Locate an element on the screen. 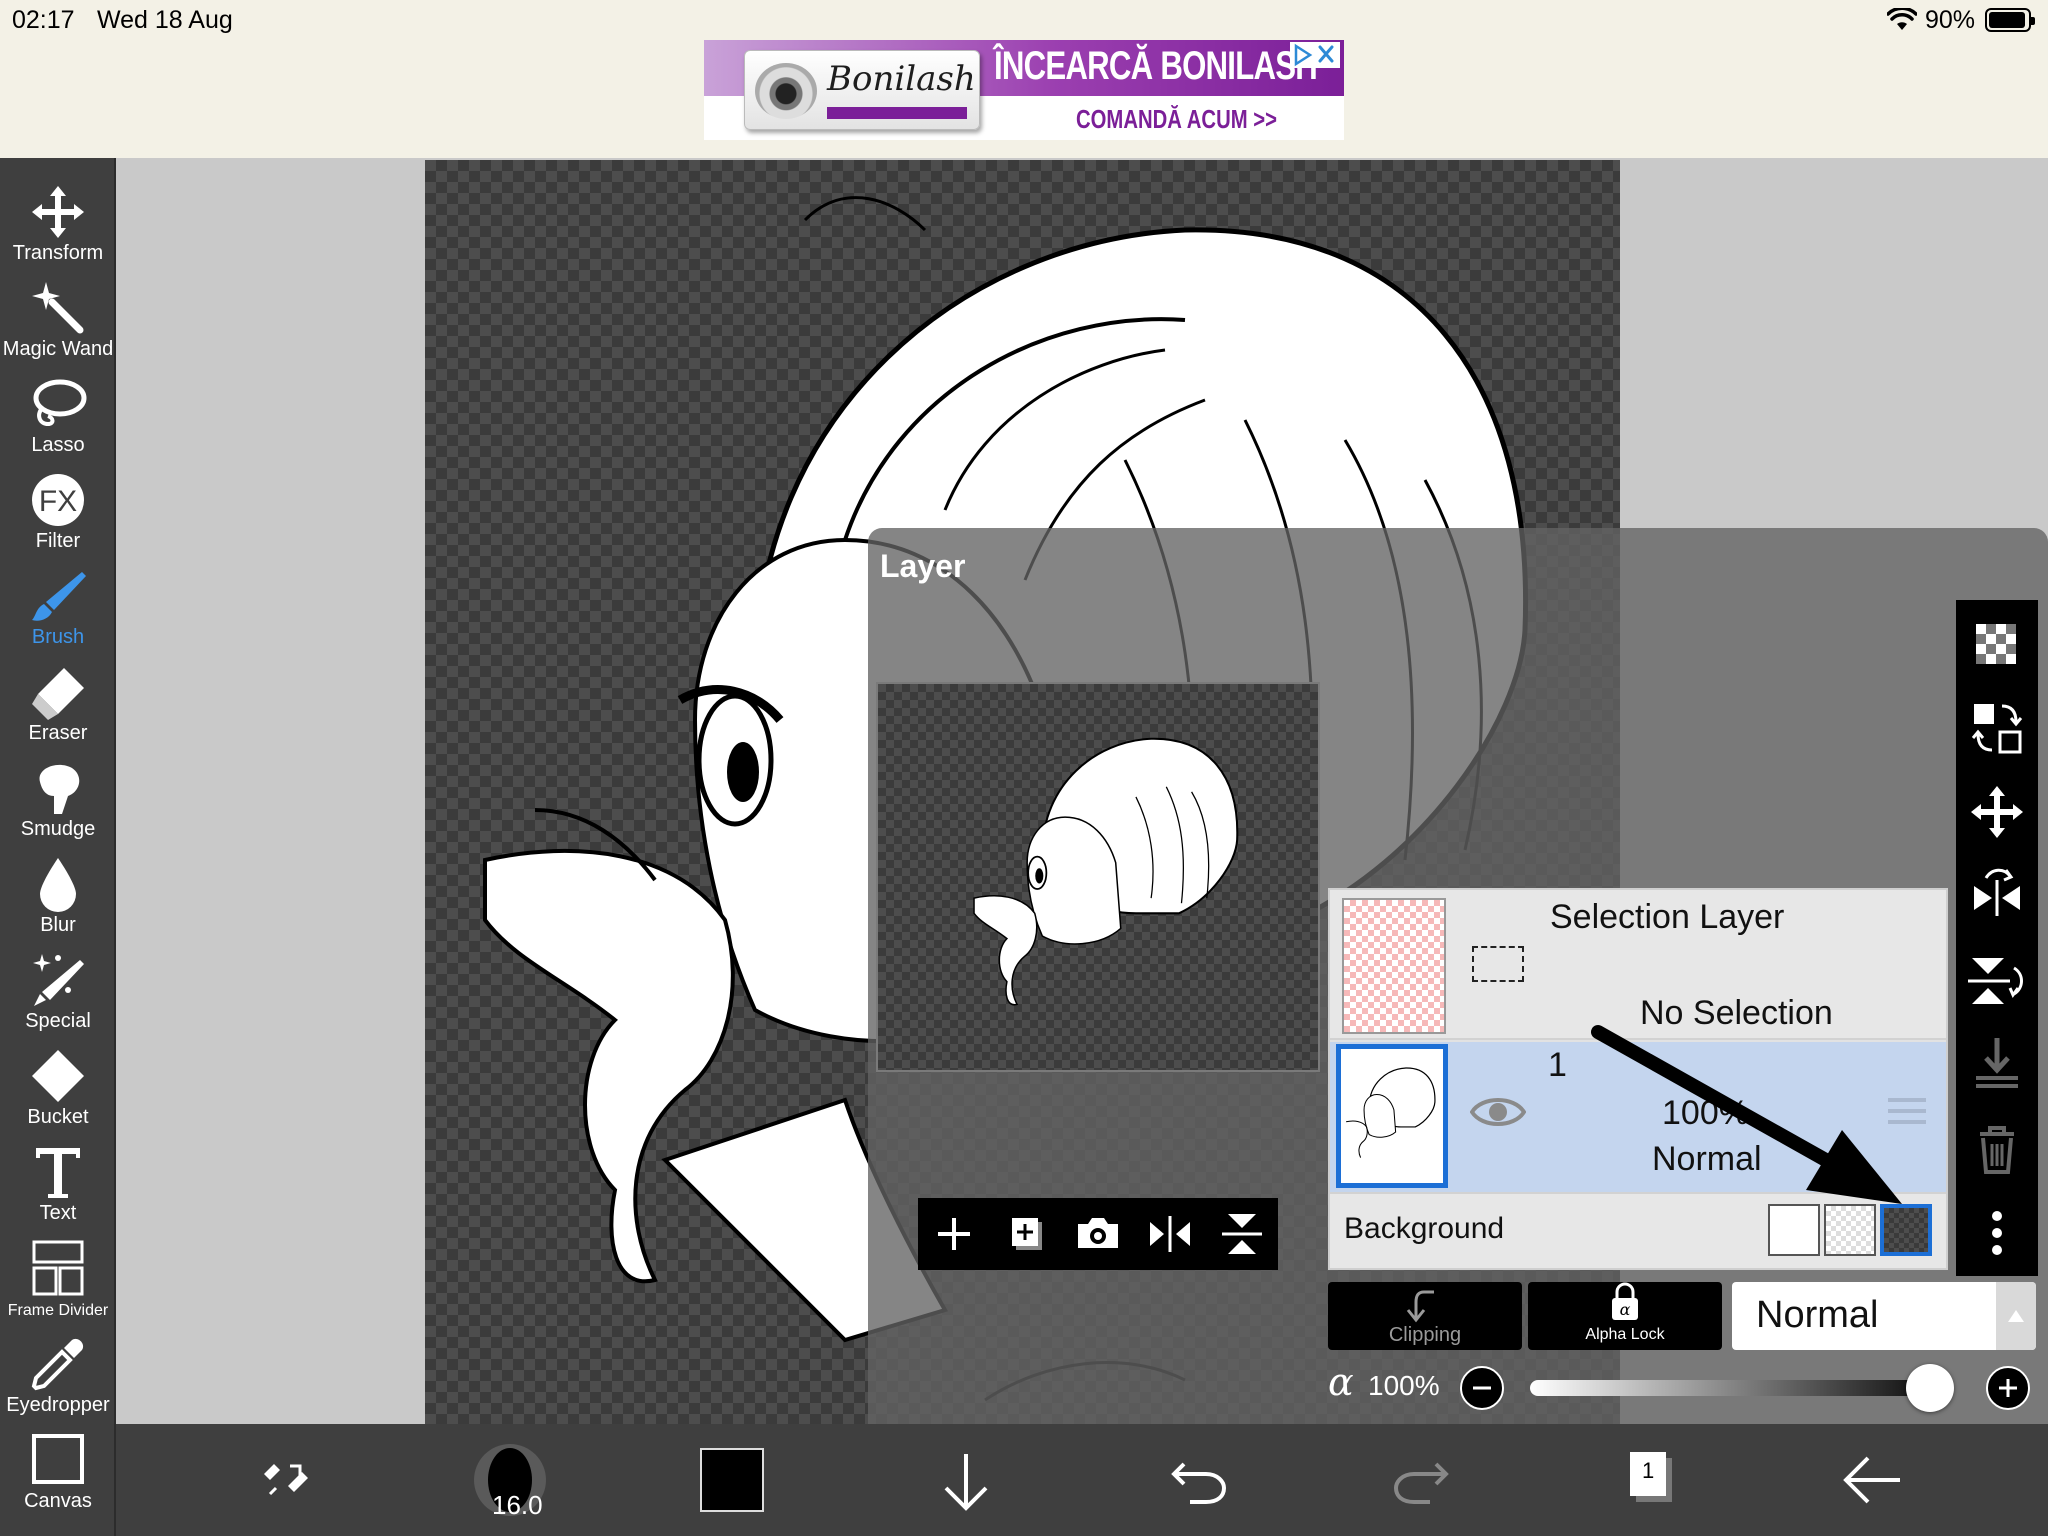 This screenshot has height=1536, width=2048. tool-label: Filter is located at coordinates (58, 541).